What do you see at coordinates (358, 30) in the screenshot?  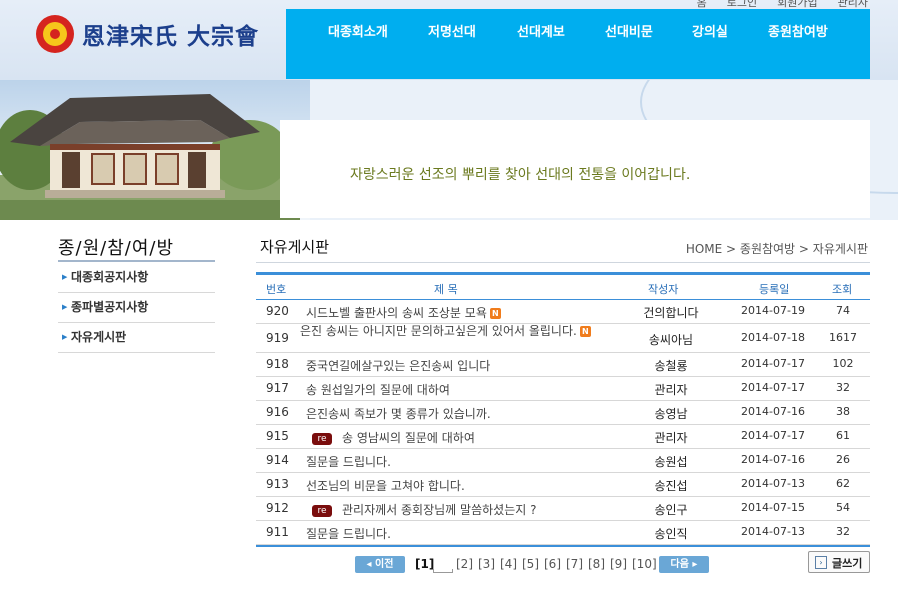 I see `nav-item-about: 대종회소개` at bounding box center [358, 30].